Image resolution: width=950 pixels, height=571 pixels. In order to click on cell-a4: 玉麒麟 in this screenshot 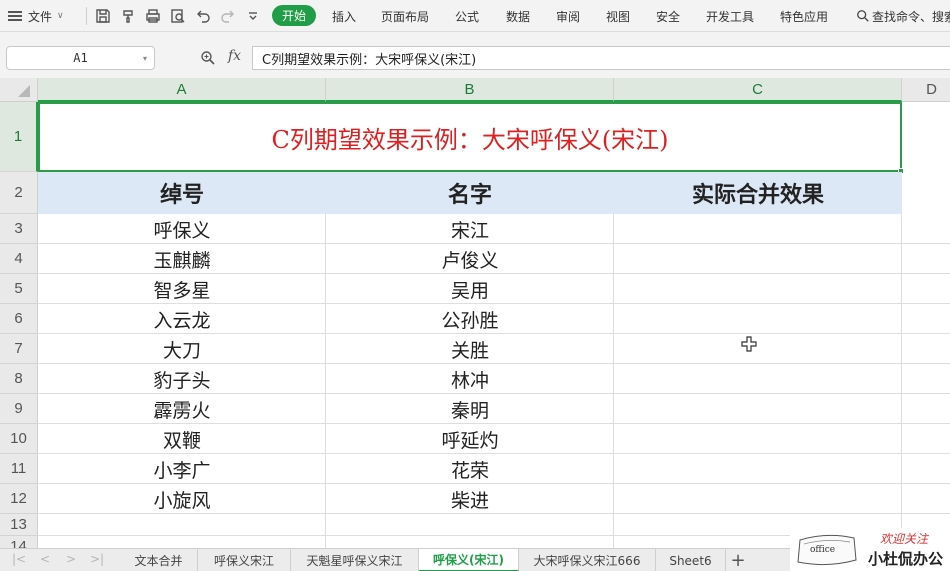, I will do `click(182, 259)`.